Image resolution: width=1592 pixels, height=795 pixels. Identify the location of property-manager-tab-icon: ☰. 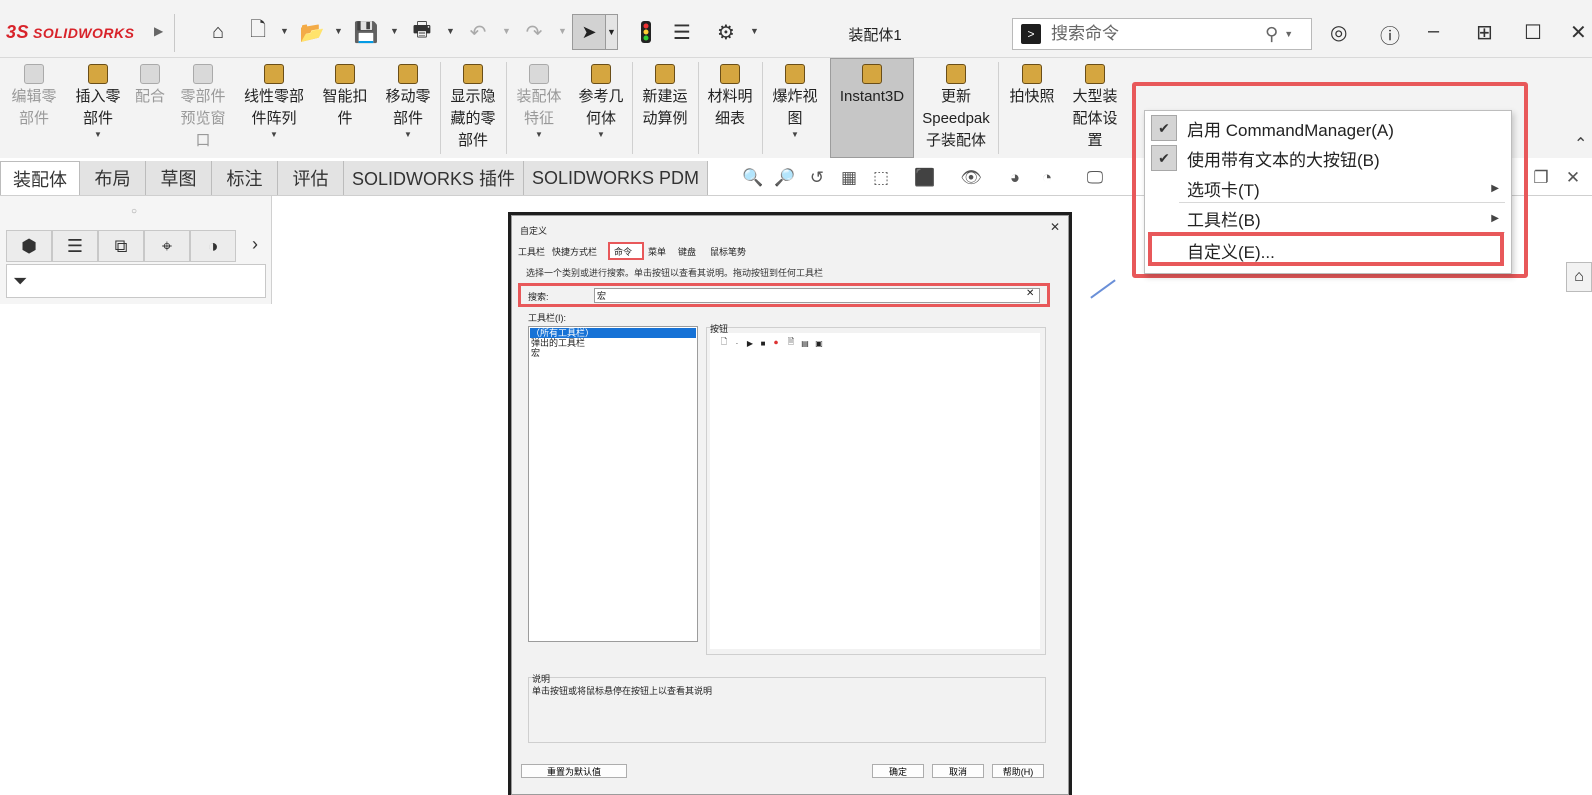
(75, 246).